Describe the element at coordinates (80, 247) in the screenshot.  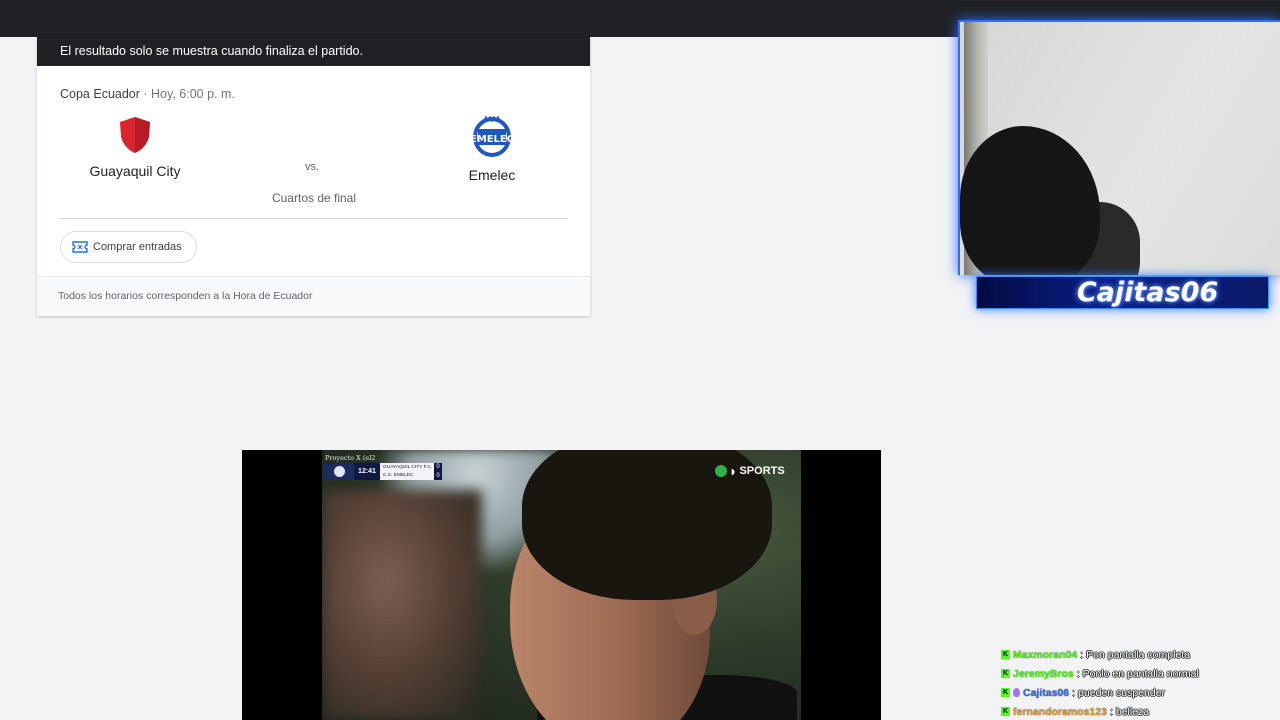
I see `ticket-icon` at that location.